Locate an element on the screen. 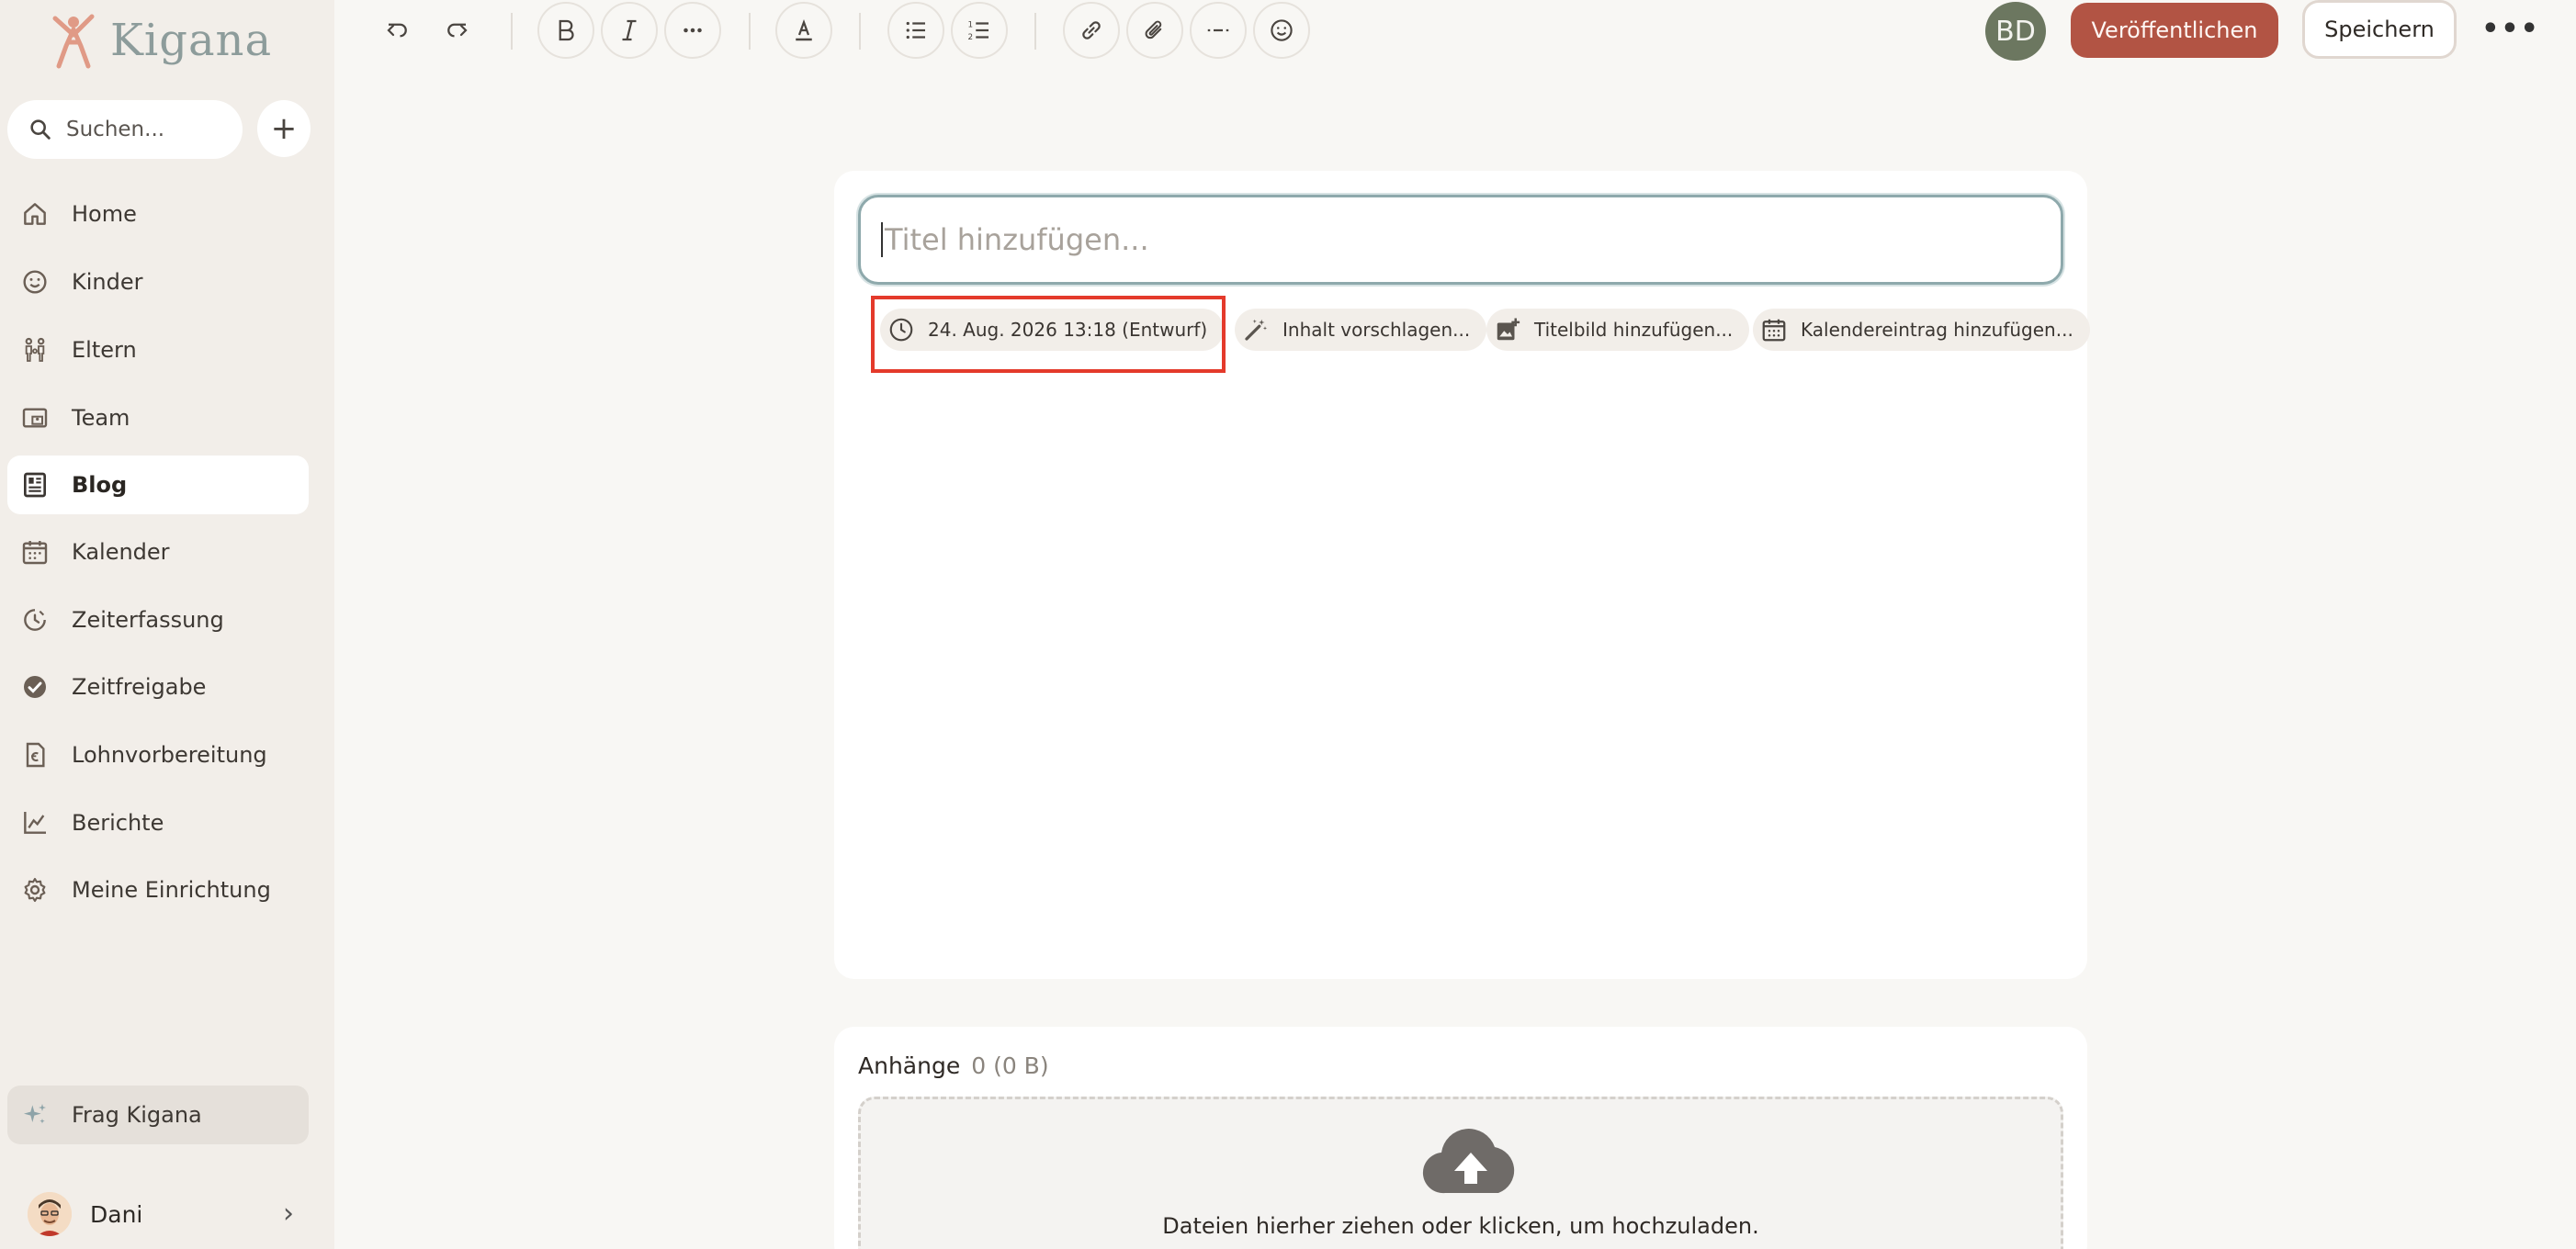  bold-icon is located at coordinates (566, 30).